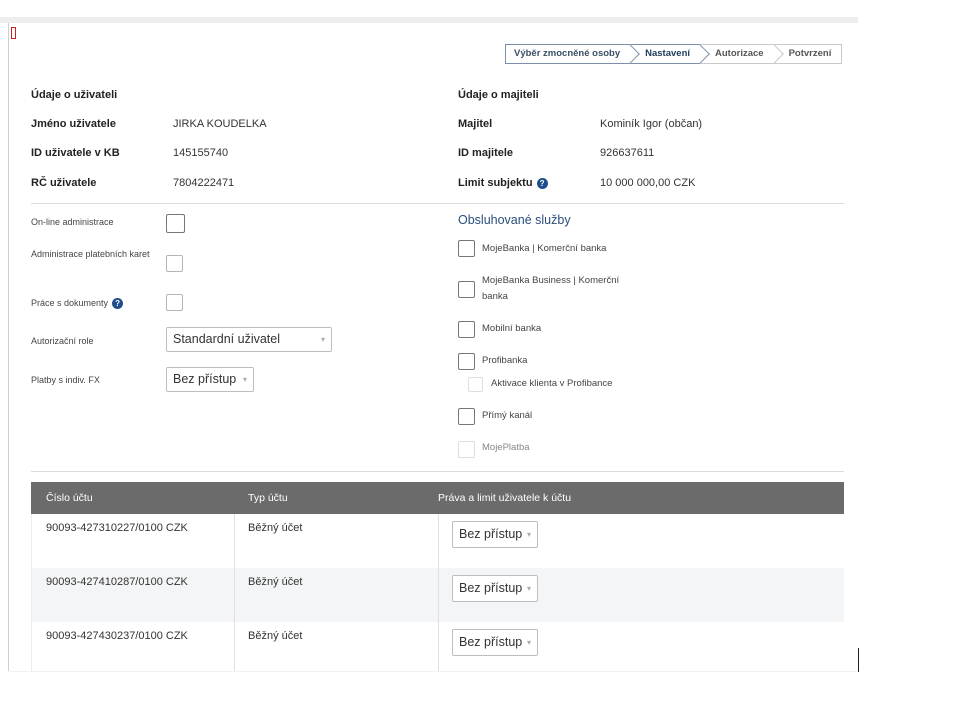 This screenshot has width=957, height=711. I want to click on step-label: Výběr zmocněné osoby, so click(567, 53).